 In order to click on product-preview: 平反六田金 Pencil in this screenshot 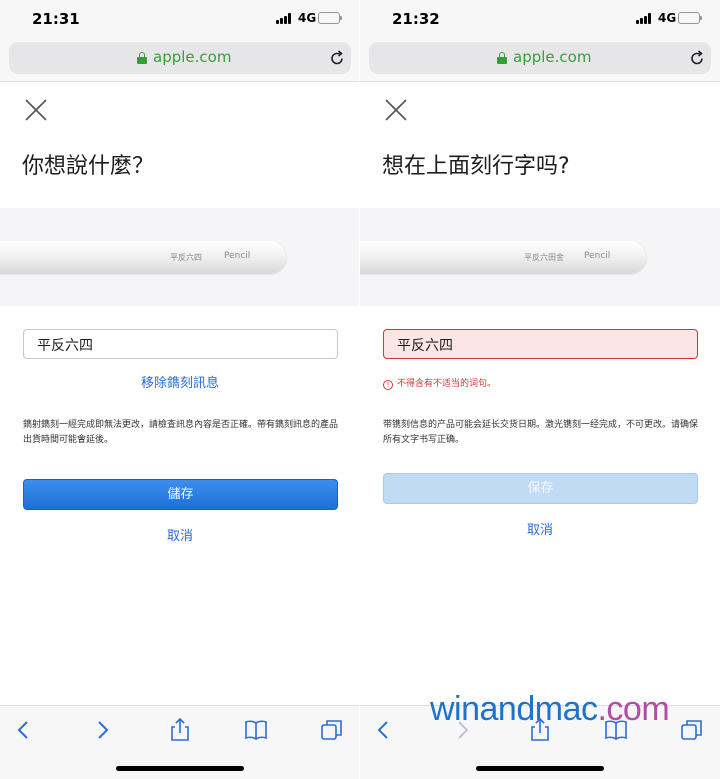, I will do `click(540, 257)`.